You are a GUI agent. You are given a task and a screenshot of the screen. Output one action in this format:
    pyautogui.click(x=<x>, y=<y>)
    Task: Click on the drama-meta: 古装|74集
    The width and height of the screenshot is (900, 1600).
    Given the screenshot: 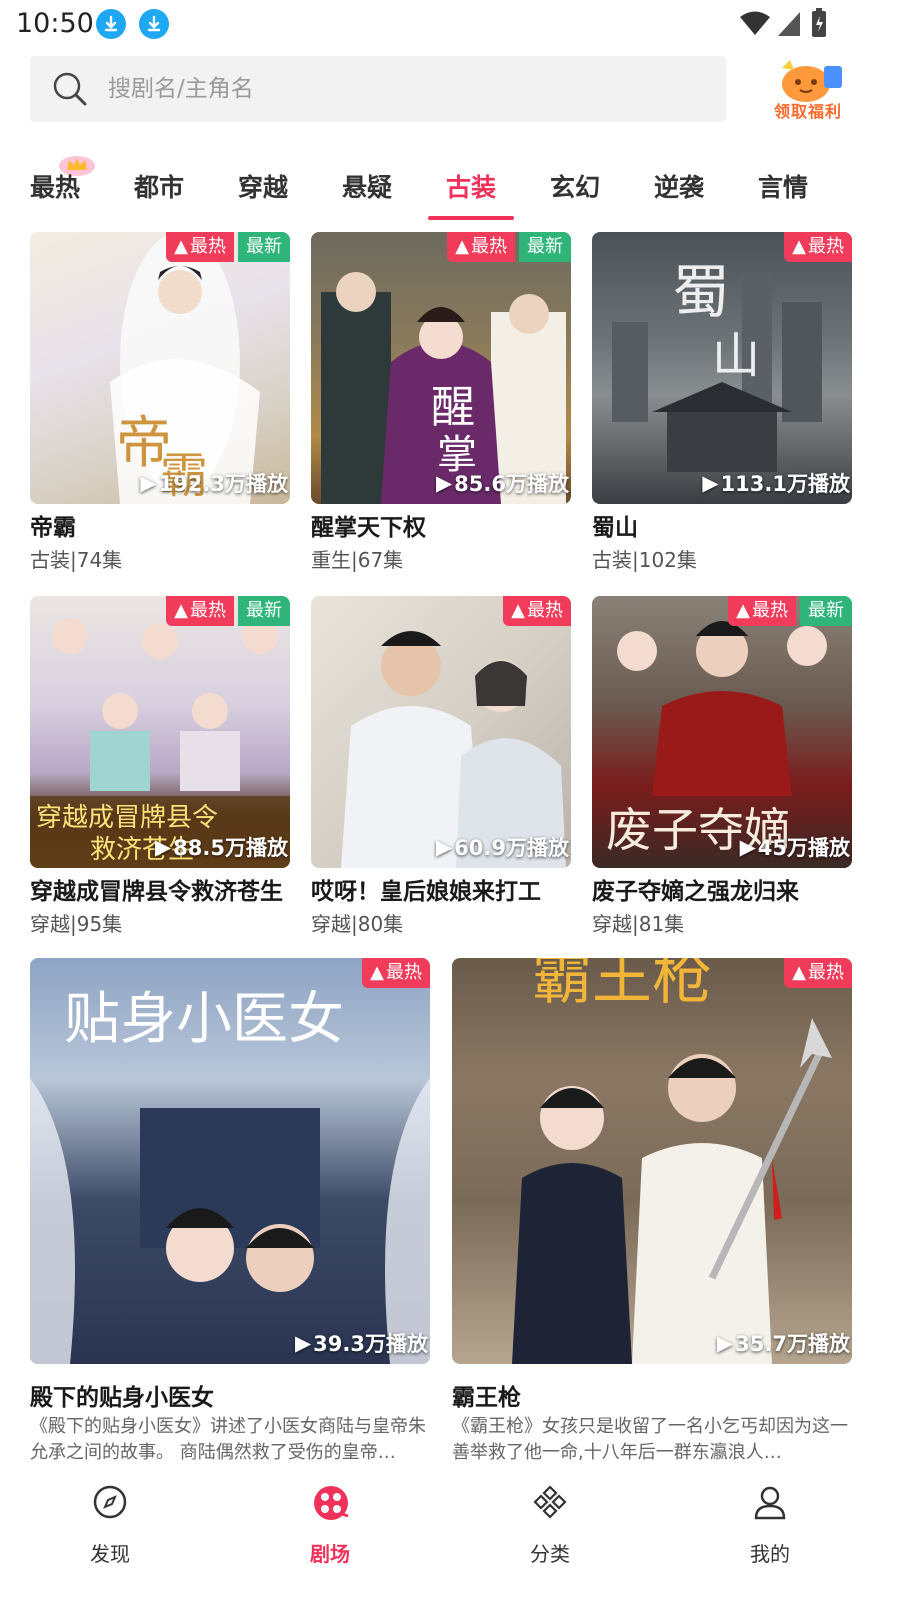 What is the action you would take?
    pyautogui.click(x=76, y=560)
    